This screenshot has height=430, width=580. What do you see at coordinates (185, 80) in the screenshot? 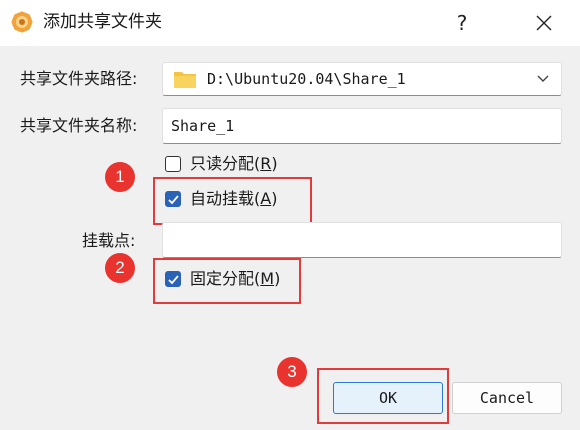
I see `folder-icon` at bounding box center [185, 80].